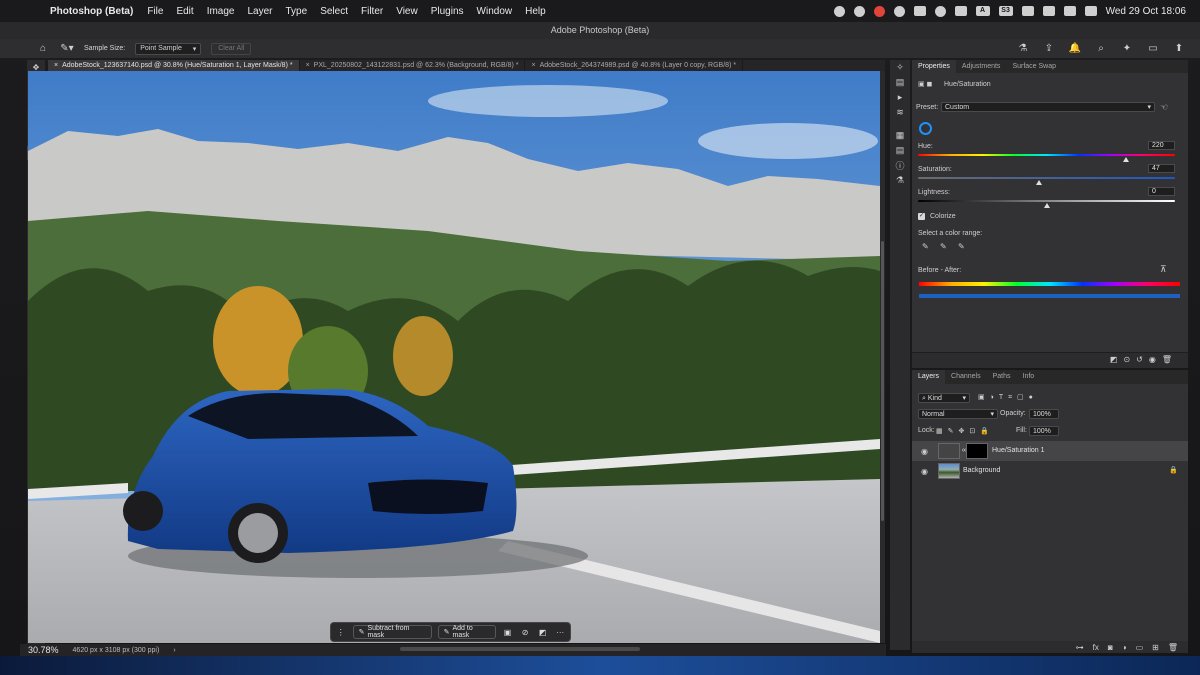  I want to click on layer-row-hue-saturation: ◉ ∞ Hue/Saturation 1, so click(1050, 451).